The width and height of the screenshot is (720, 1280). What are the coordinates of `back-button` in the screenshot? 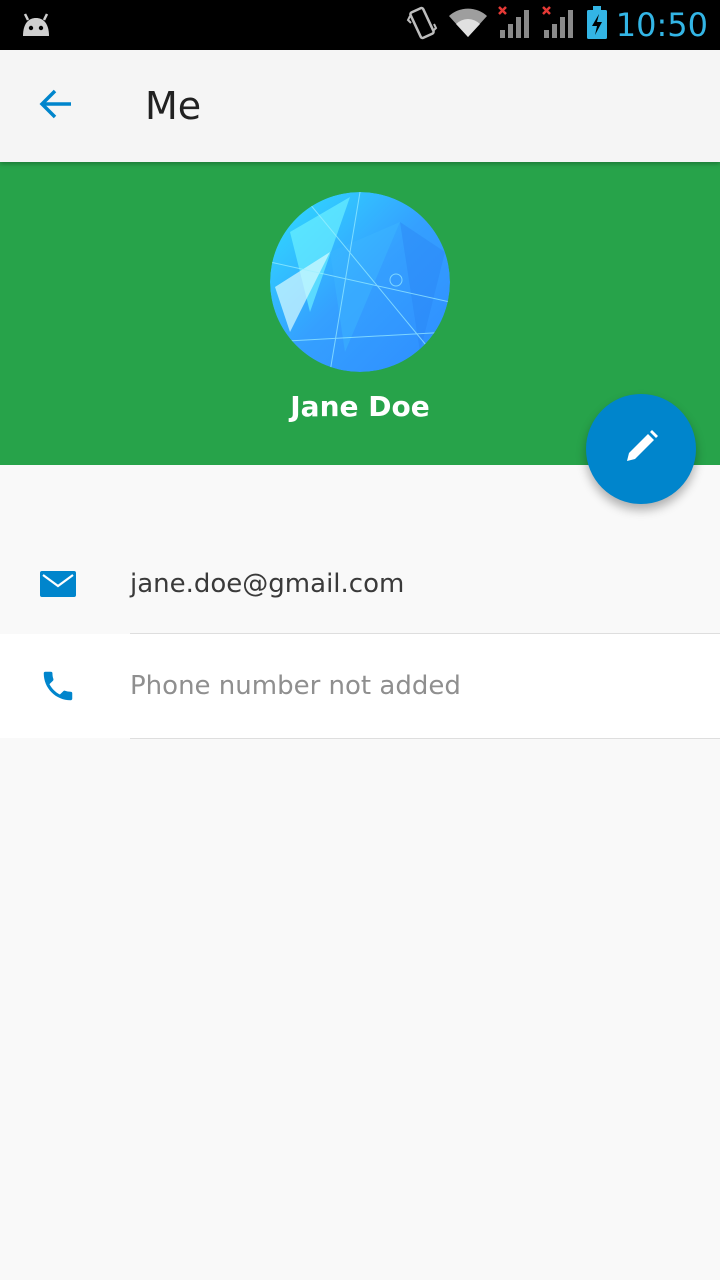 It's located at (56, 106).